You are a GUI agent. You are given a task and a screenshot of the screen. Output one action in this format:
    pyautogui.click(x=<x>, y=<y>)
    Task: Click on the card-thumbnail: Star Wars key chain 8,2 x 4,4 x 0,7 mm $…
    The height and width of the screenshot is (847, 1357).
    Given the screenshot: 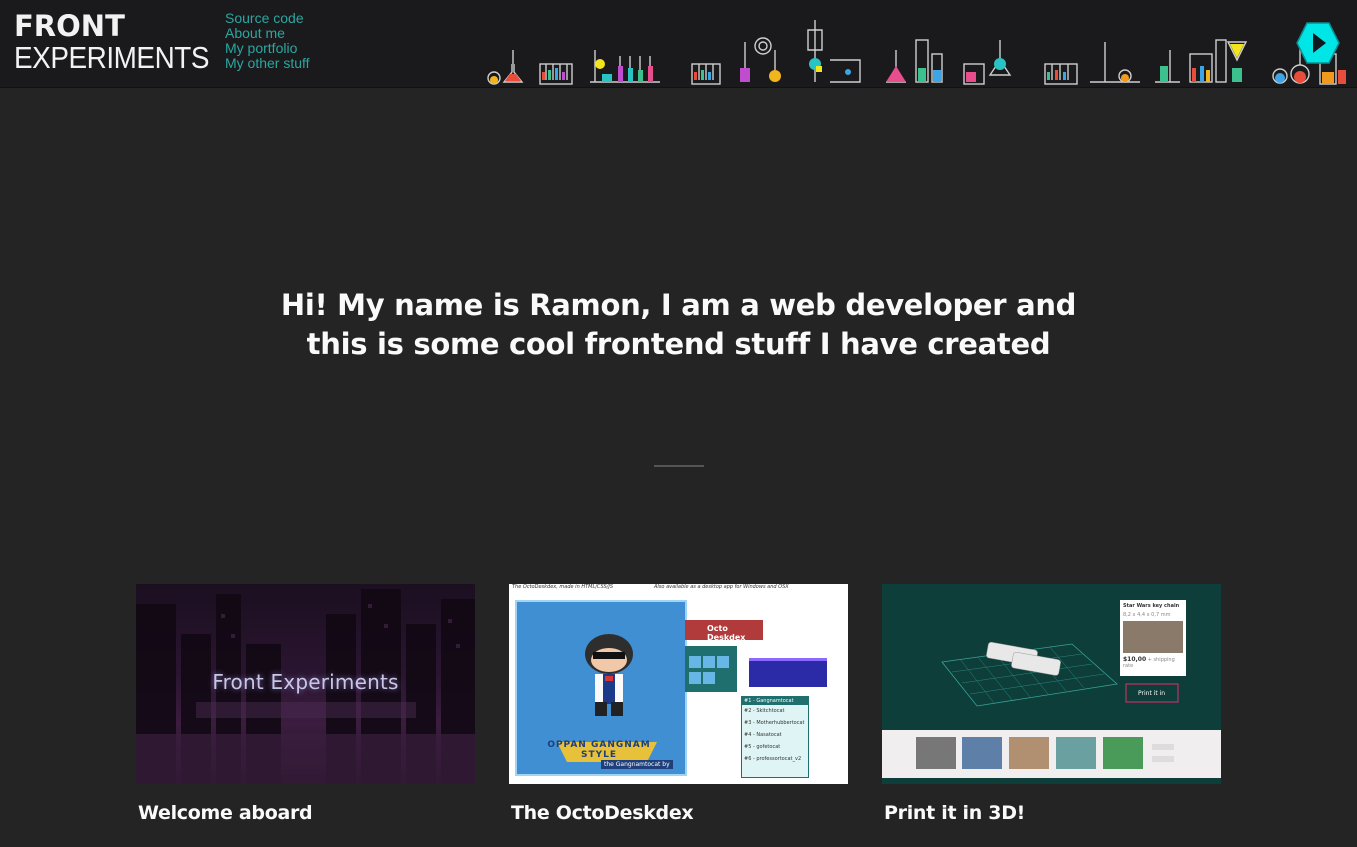 What is the action you would take?
    pyautogui.click(x=1051, y=684)
    